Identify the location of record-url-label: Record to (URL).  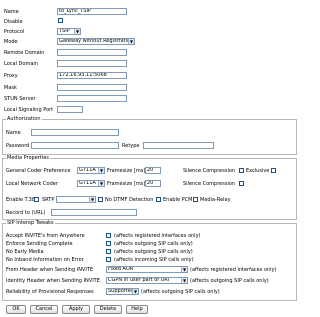
(26, 213).